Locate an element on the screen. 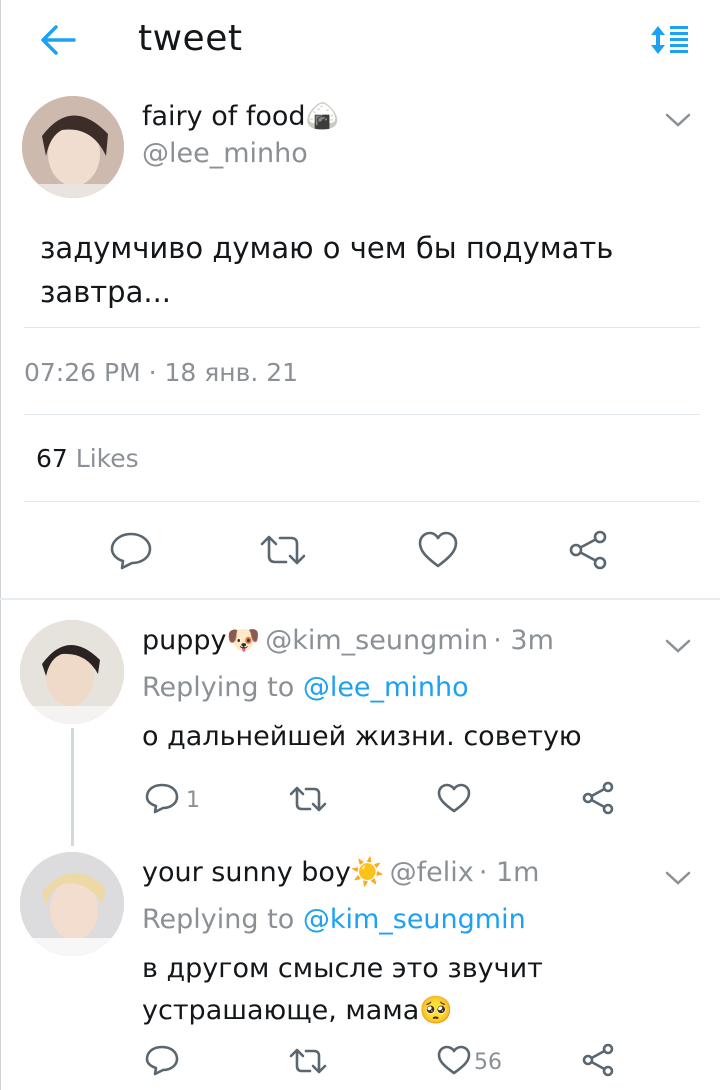 This screenshot has height=1090, width=720. back-arrow-icon is located at coordinates (58, 40).